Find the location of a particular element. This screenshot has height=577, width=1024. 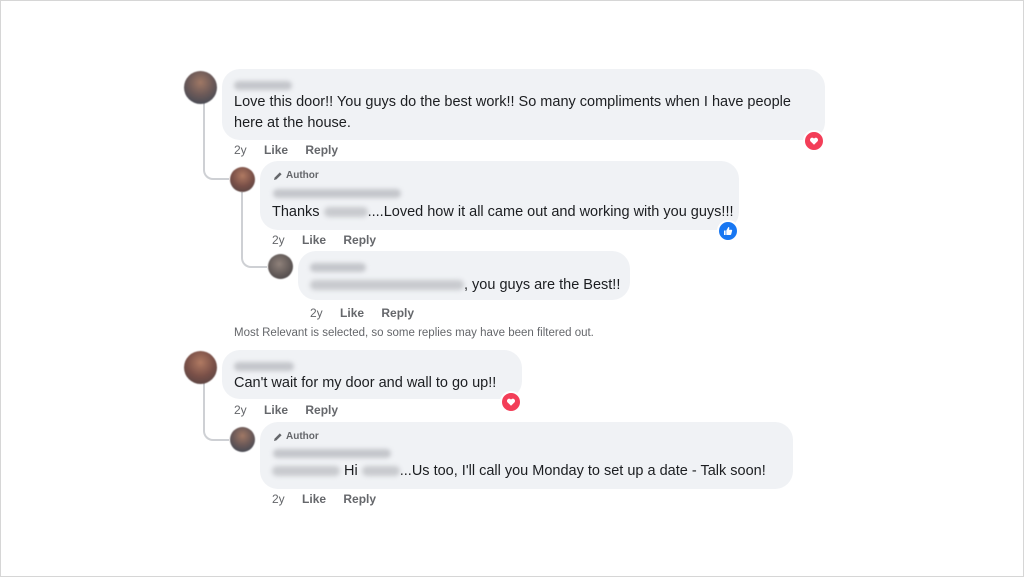

like-reaction-icon is located at coordinates (728, 231).